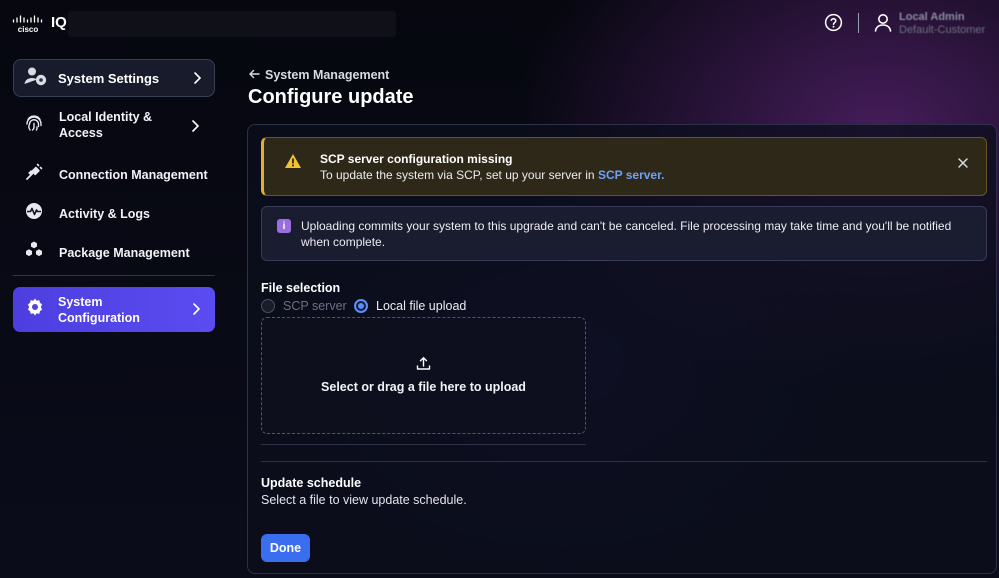 Image resolution: width=999 pixels, height=578 pixels. What do you see at coordinates (631, 175) in the screenshot?
I see `scp-server-link: SCP server.` at bounding box center [631, 175].